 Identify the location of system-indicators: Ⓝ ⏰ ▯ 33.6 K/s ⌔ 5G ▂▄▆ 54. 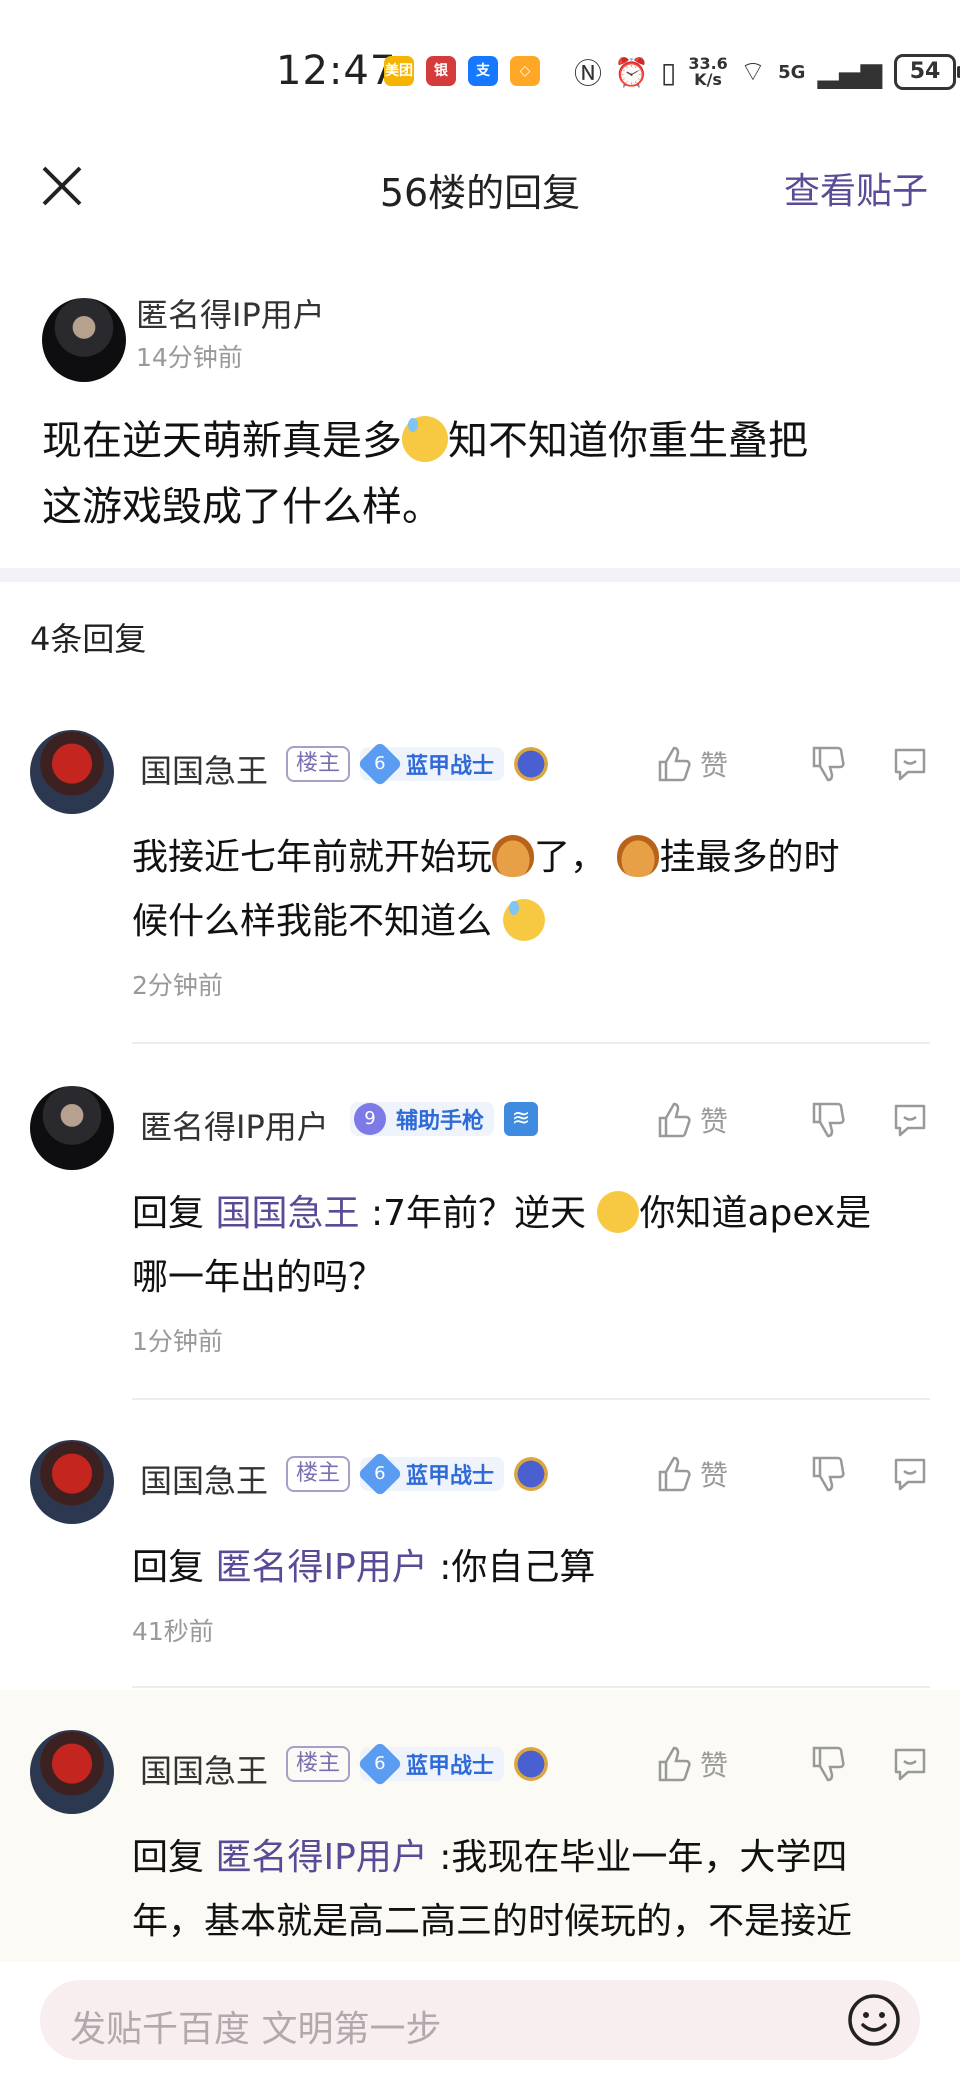
(767, 72).